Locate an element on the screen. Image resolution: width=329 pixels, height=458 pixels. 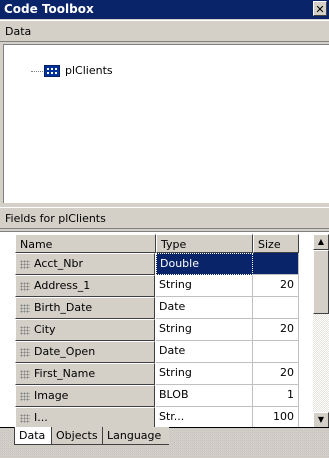
field-name: Address_1 is located at coordinates (62, 285).